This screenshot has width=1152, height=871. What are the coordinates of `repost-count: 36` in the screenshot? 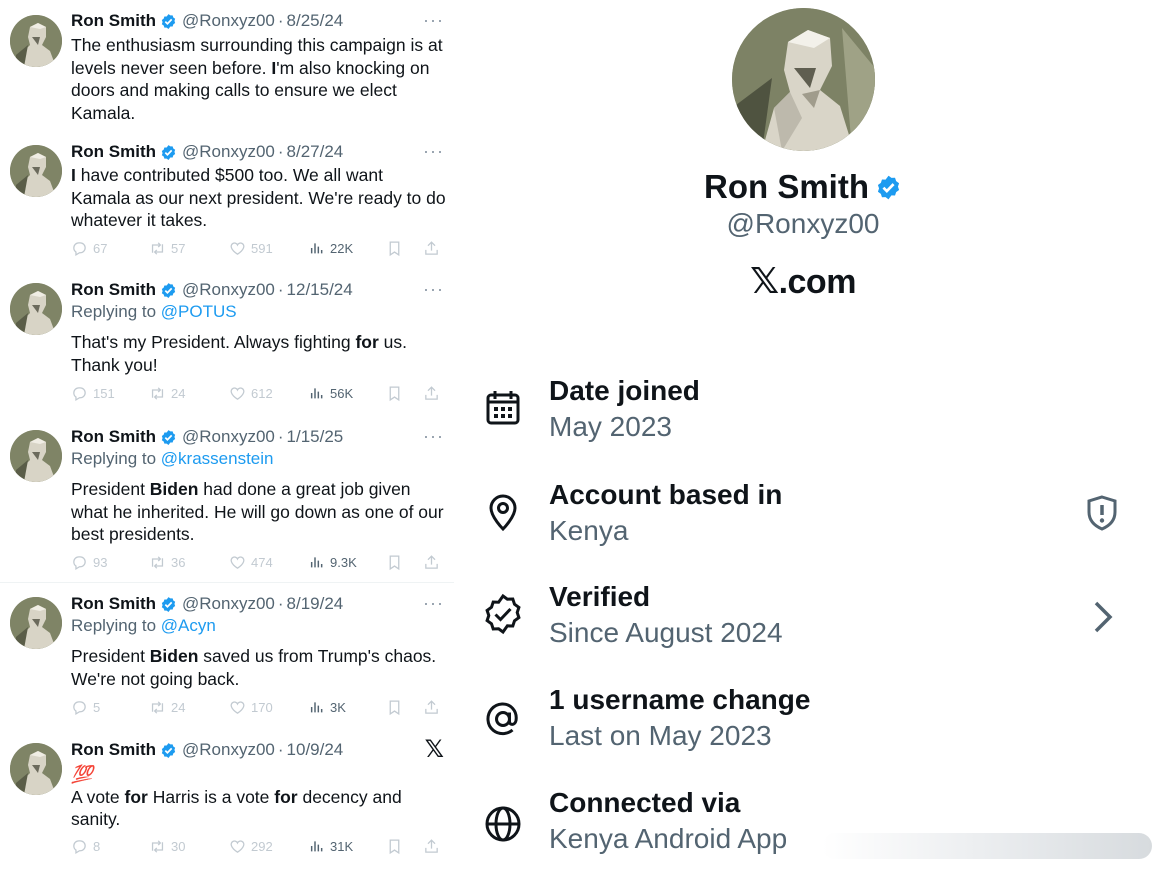 It's located at (178, 562).